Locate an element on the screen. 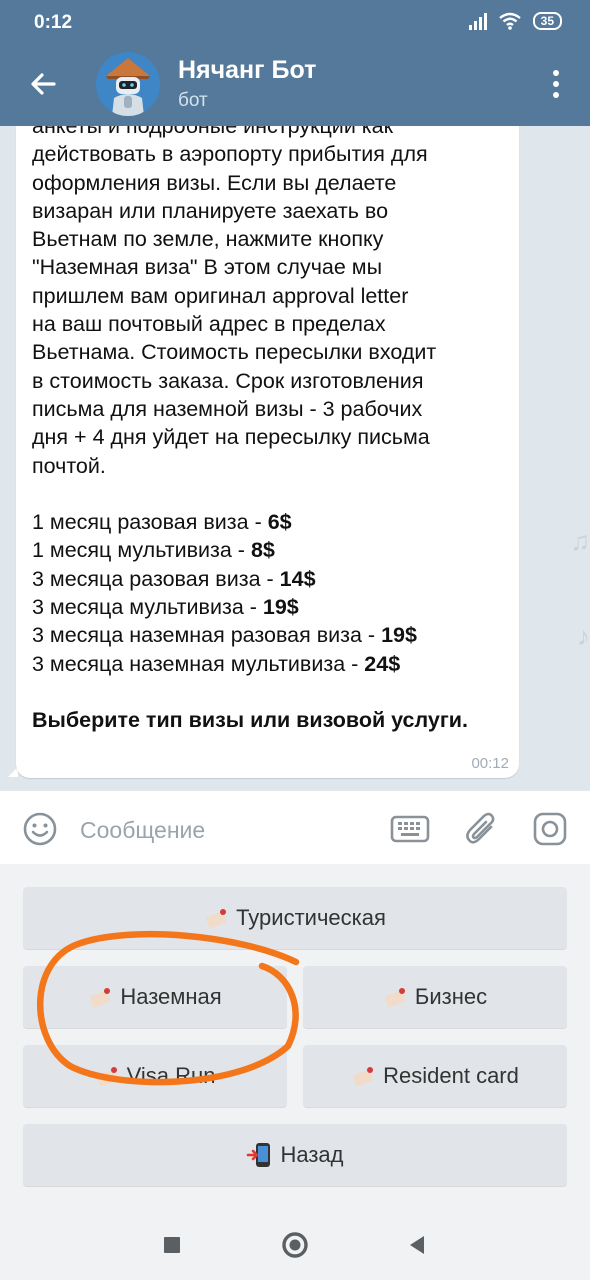  message-line: Вьетнама. Стоимость пересылки входит is located at coordinates (268, 352).